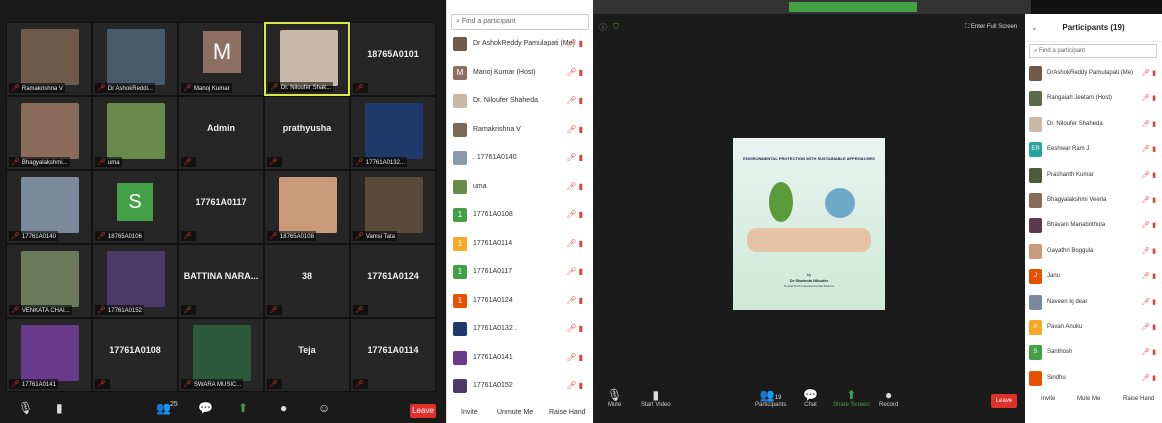  I want to click on mic-muted-icon: 🎙, so click(25, 408).